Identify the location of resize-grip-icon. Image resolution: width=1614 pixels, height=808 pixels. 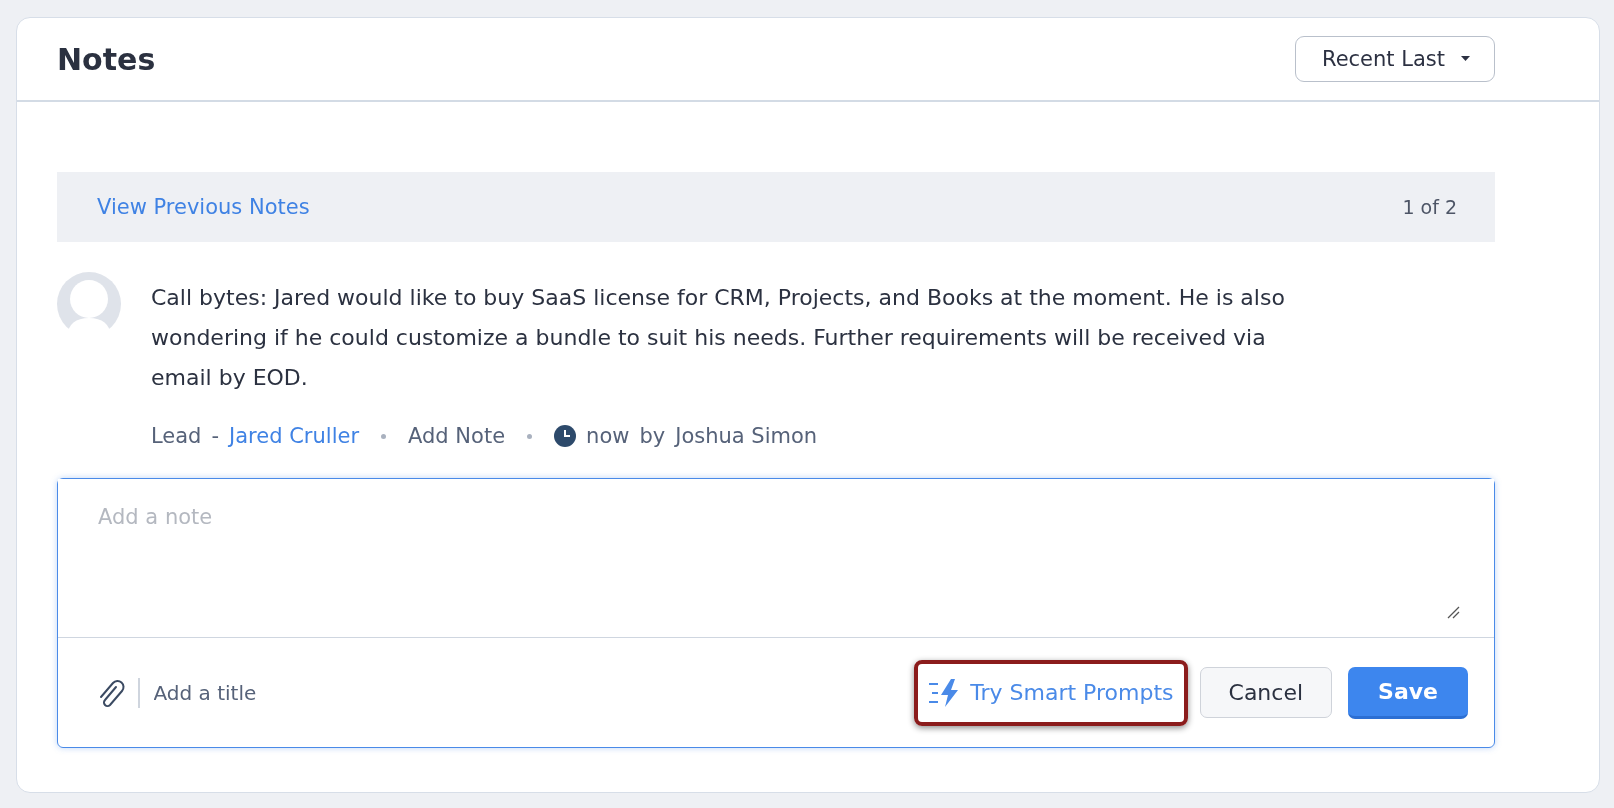
(1453, 612).